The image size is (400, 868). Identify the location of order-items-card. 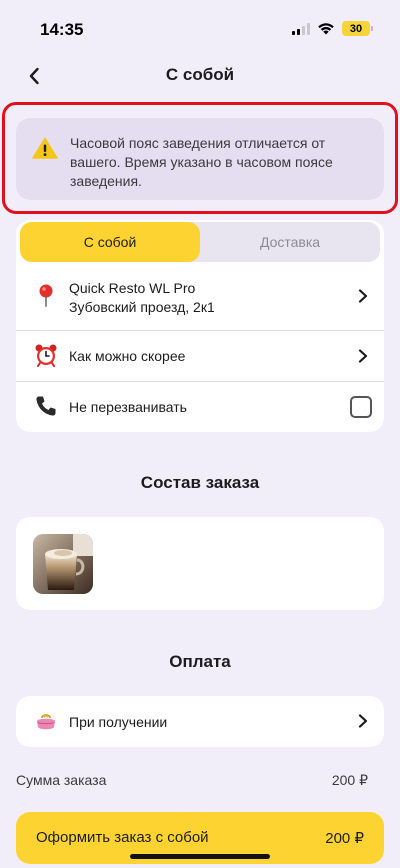
(200, 563).